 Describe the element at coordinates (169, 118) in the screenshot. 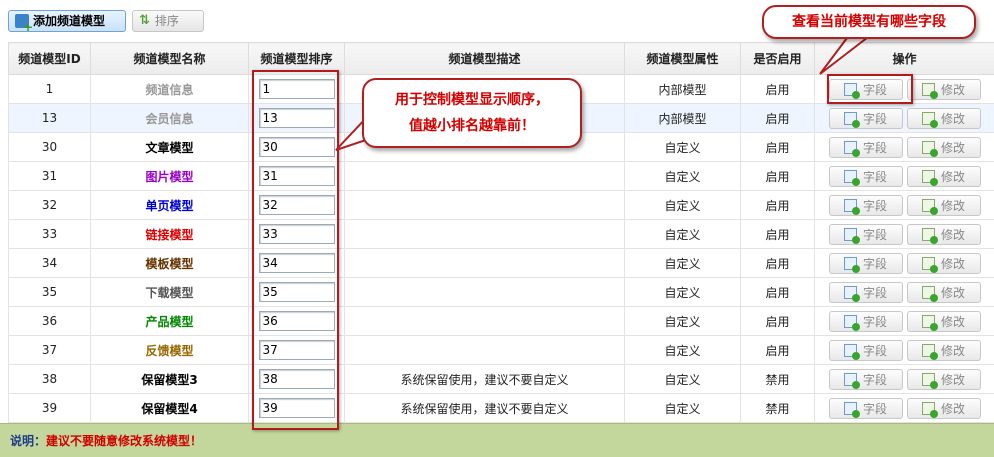

I see `model-name: 会员信息` at that location.